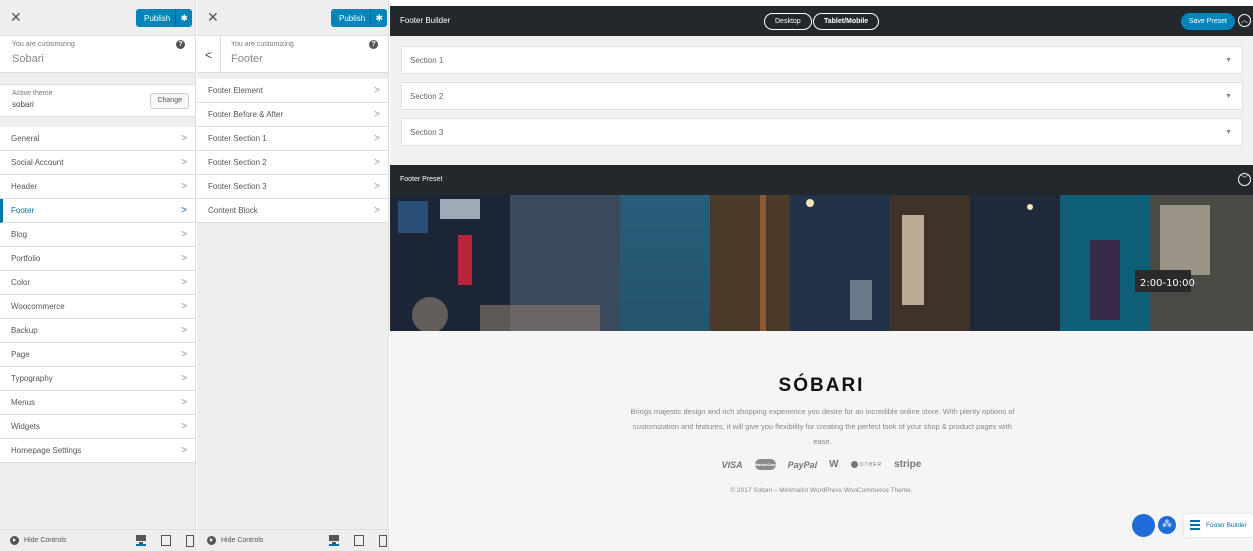 This screenshot has width=1253, height=551. Describe the element at coordinates (292, 139) in the screenshot. I see `menu-item-footer-section-1: Footer Section 1 >` at that location.